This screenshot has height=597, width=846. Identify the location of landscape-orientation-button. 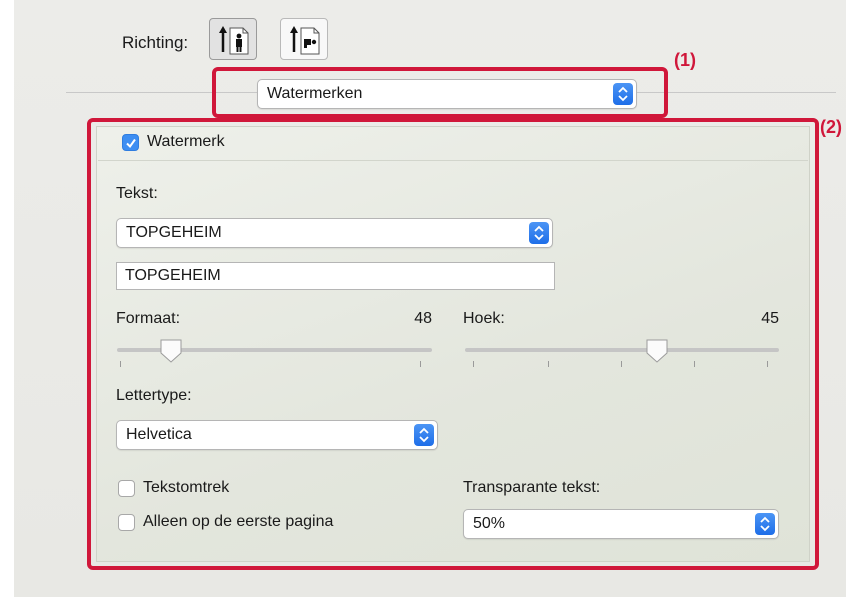
(304, 39).